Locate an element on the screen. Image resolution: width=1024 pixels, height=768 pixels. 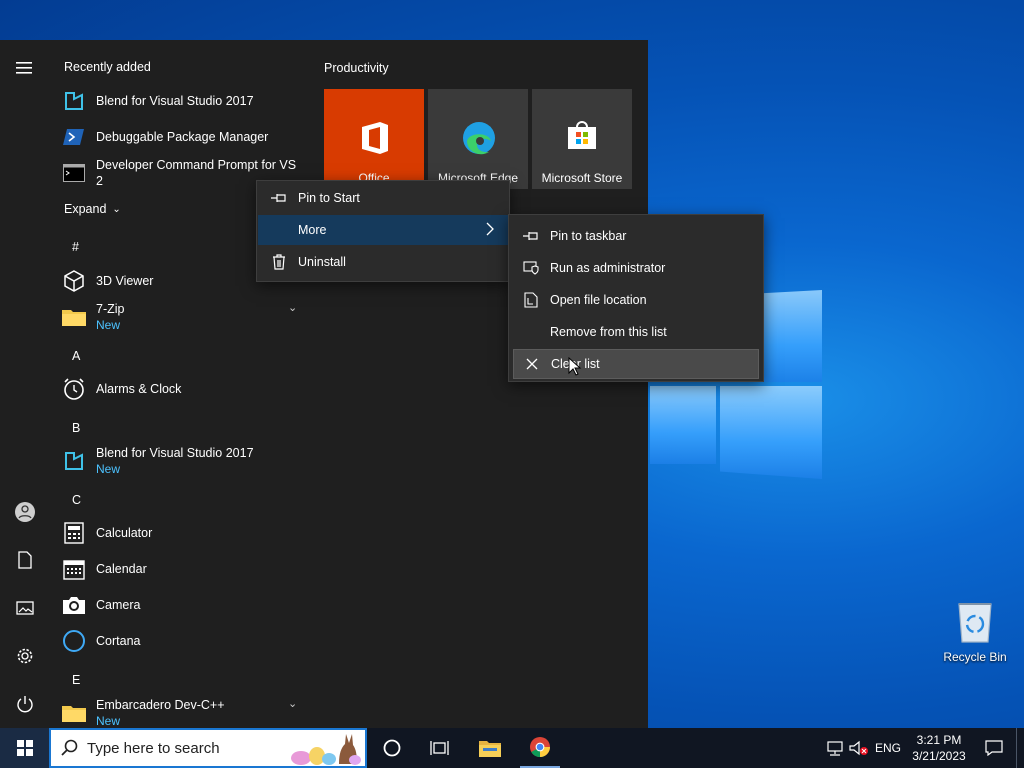
notification-icon is located at coordinates (994, 748).